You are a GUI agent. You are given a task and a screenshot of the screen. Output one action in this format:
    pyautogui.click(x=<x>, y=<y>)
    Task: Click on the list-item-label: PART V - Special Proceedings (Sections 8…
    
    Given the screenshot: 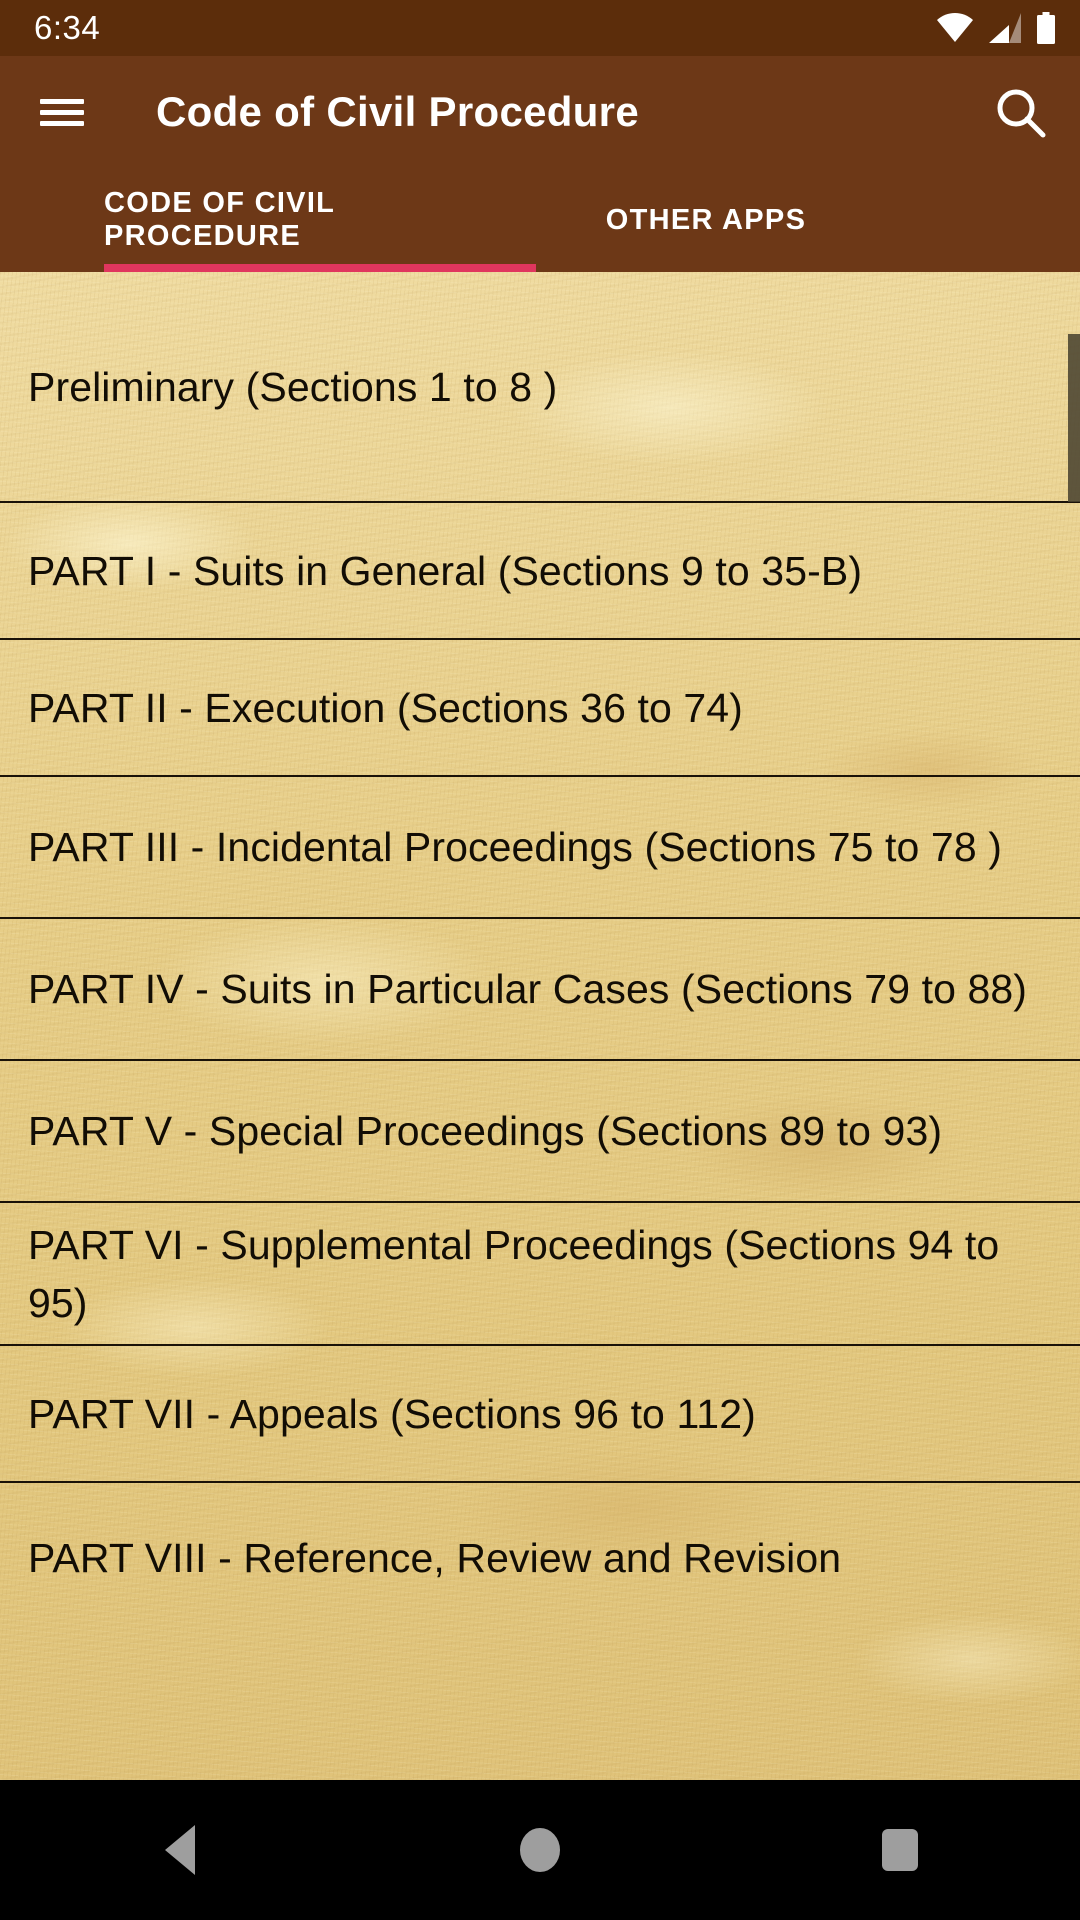 What is the action you would take?
    pyautogui.click(x=485, y=1131)
    